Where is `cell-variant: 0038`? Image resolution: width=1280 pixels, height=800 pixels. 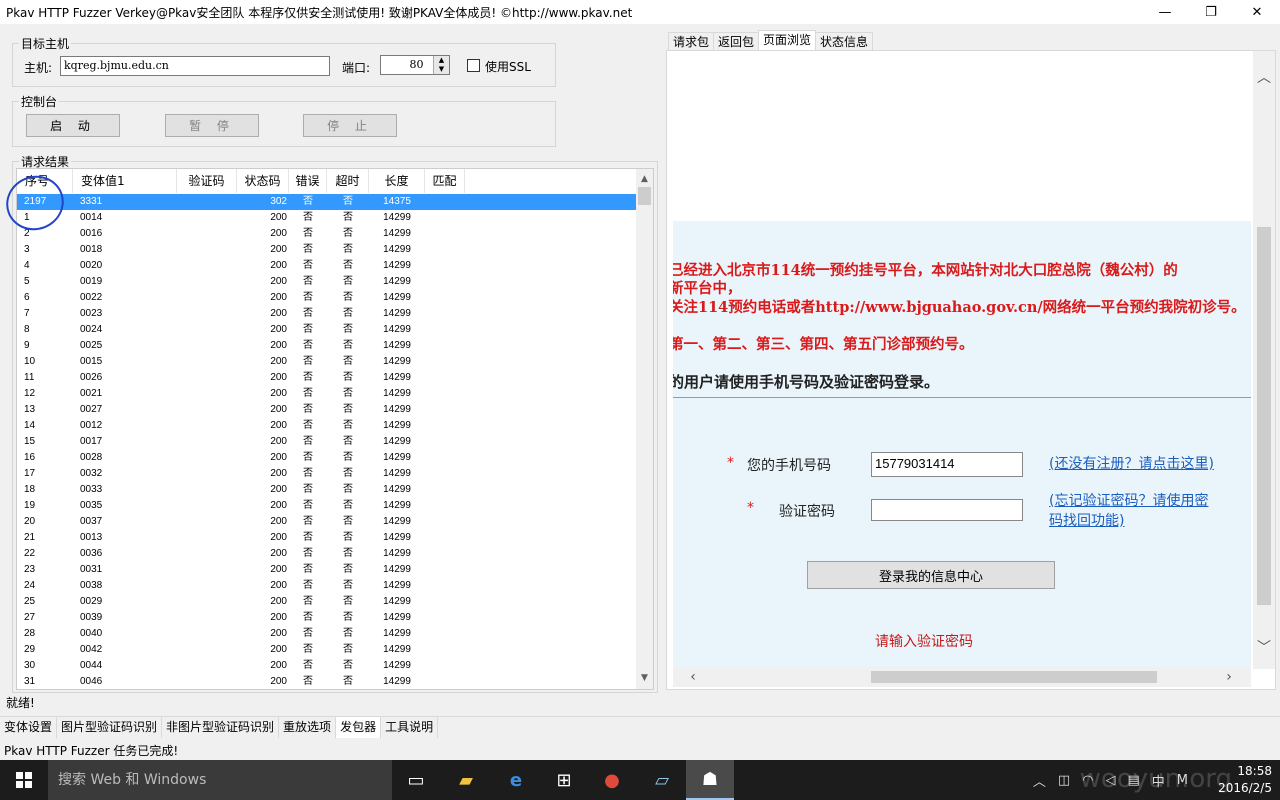
cell-variant: 0038 is located at coordinates (91, 585).